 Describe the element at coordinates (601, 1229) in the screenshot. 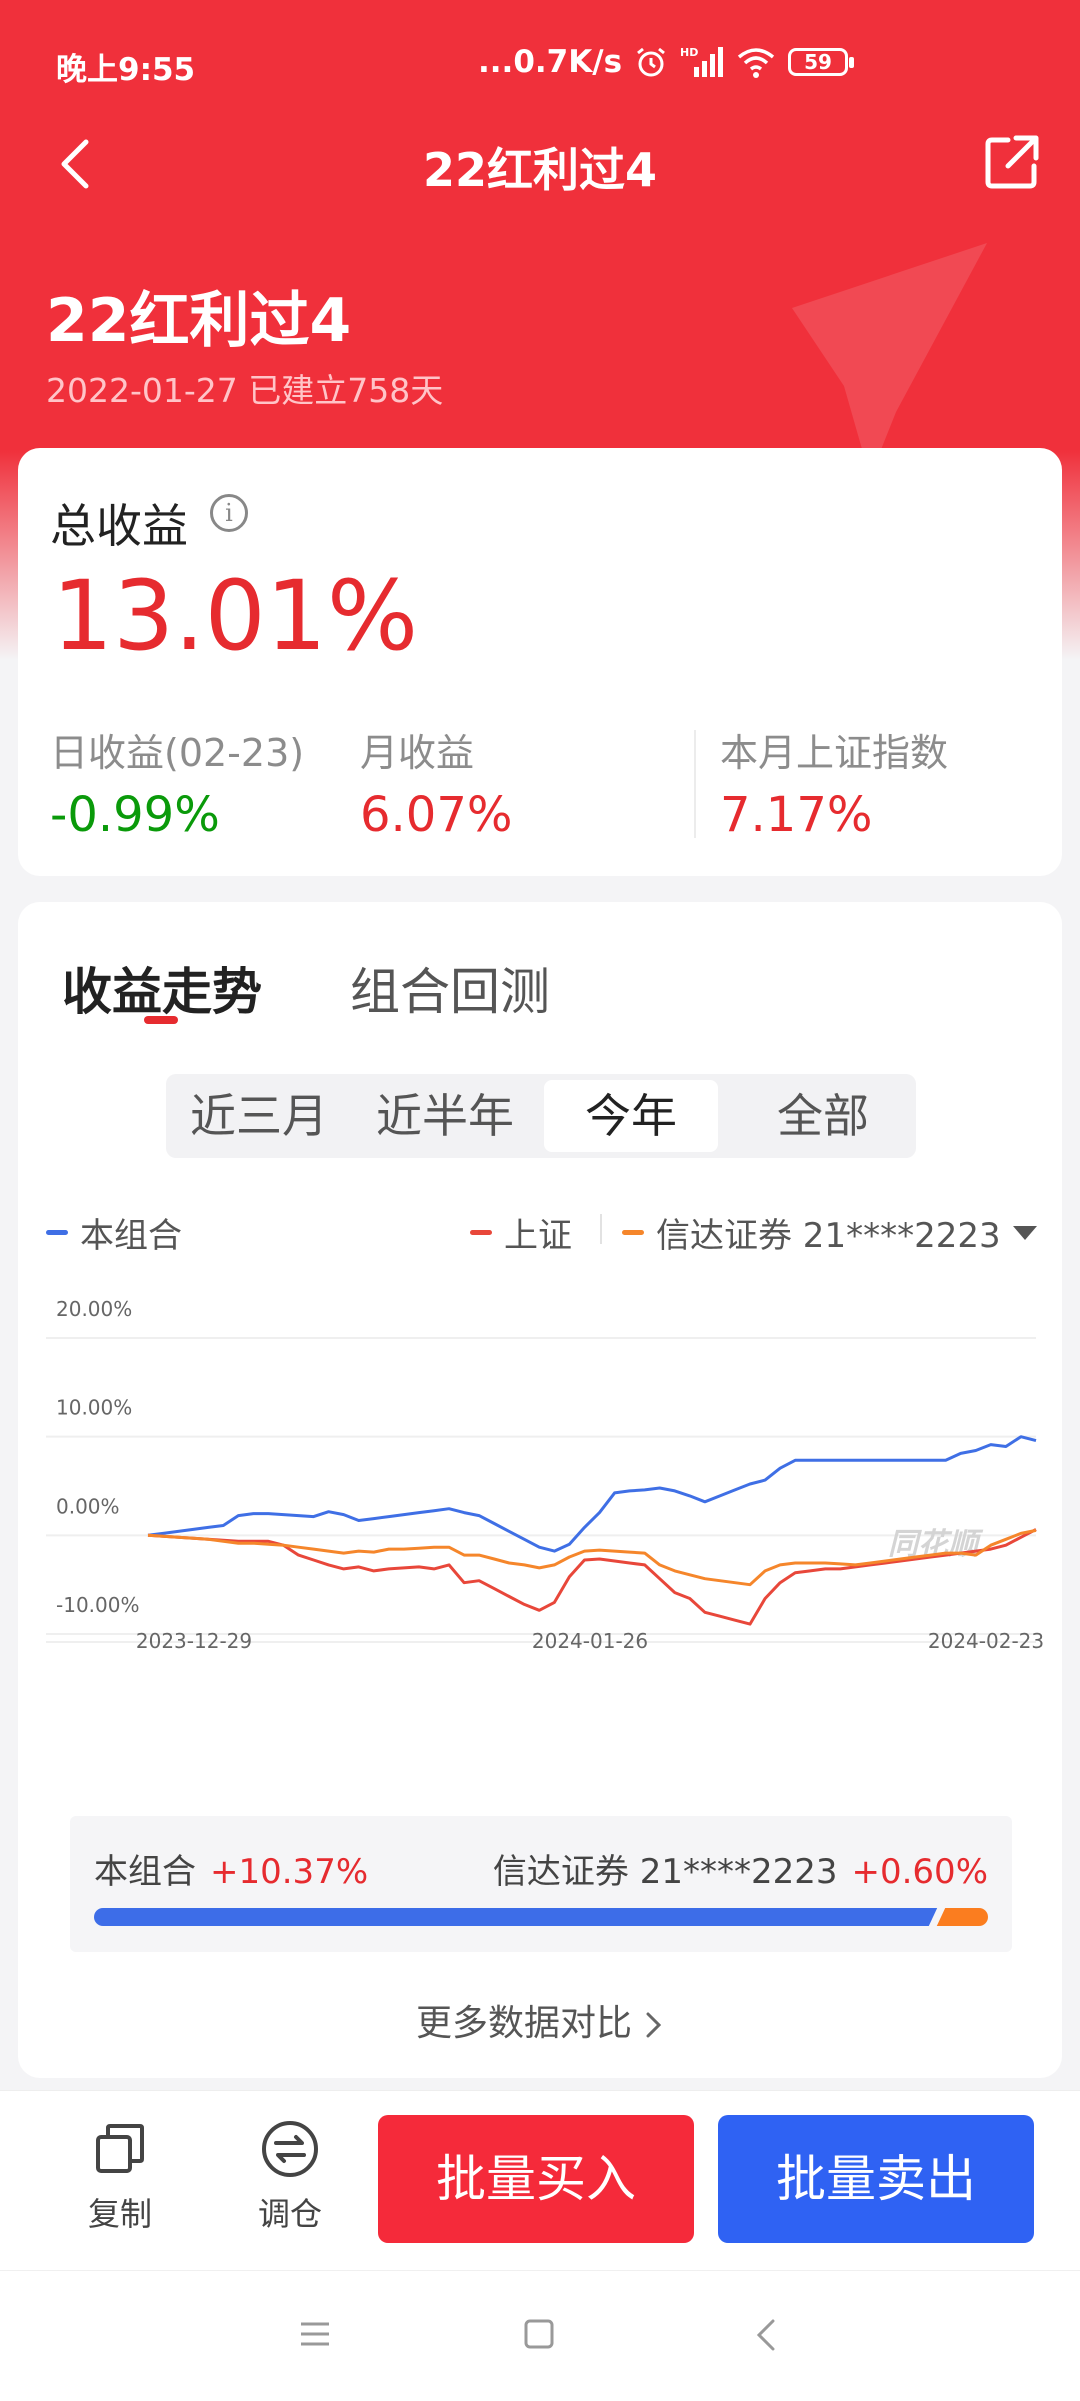

I see `legend-divider` at that location.